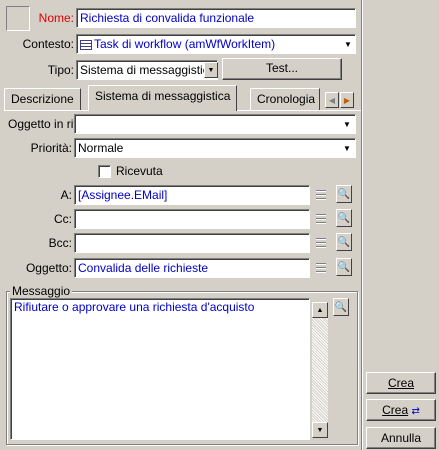  Describe the element at coordinates (60, 243) in the screenshot. I see `bcc-label: Bcc:` at that location.